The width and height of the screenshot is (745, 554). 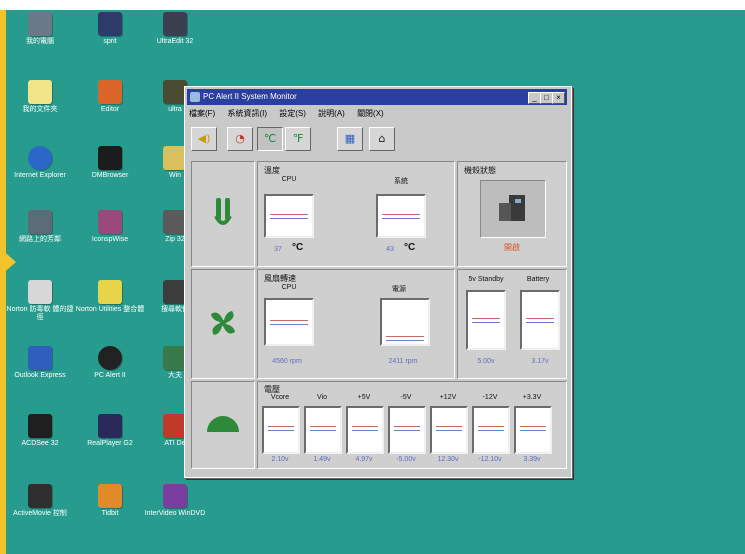 What do you see at coordinates (40, 227) in the screenshot?
I see `desktop-icon-network: 網路上的芳鄰` at bounding box center [40, 227].